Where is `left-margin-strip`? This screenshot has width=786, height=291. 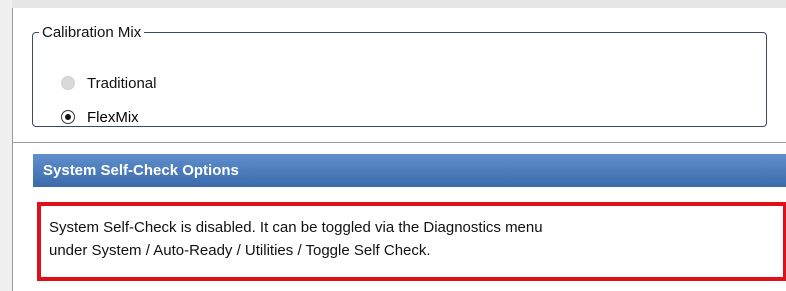 left-margin-strip is located at coordinates (6, 145).